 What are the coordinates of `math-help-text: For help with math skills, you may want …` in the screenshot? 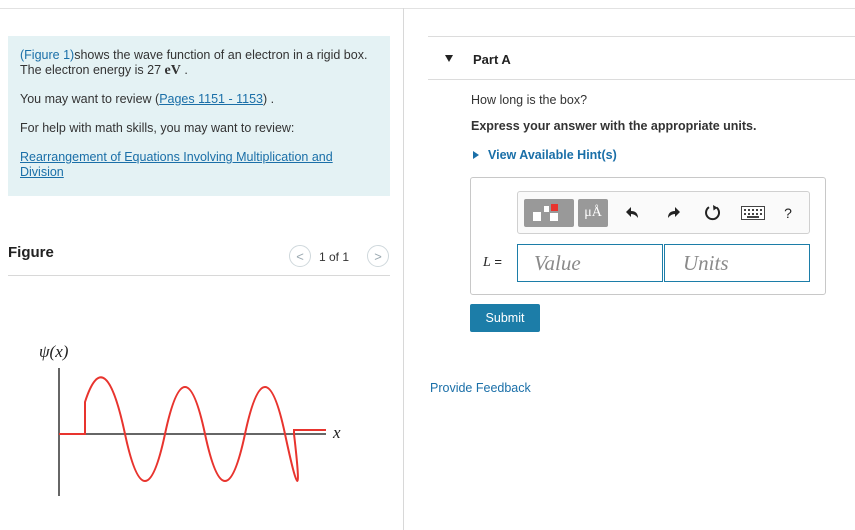 It's located at (157, 128).